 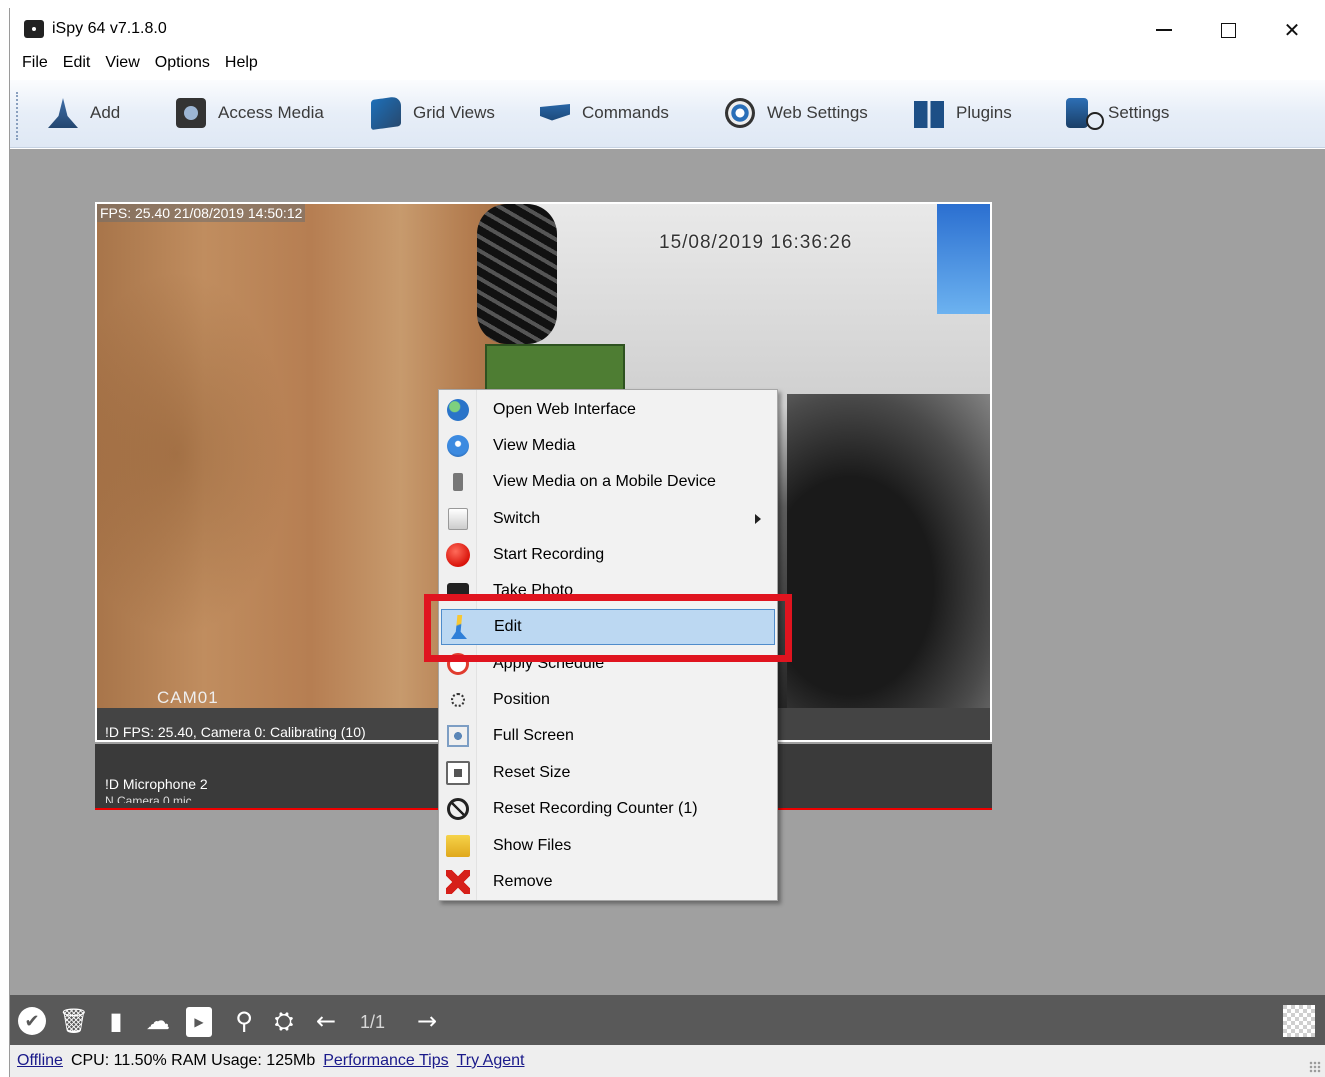 I want to click on add-button: Add, so click(x=84, y=113).